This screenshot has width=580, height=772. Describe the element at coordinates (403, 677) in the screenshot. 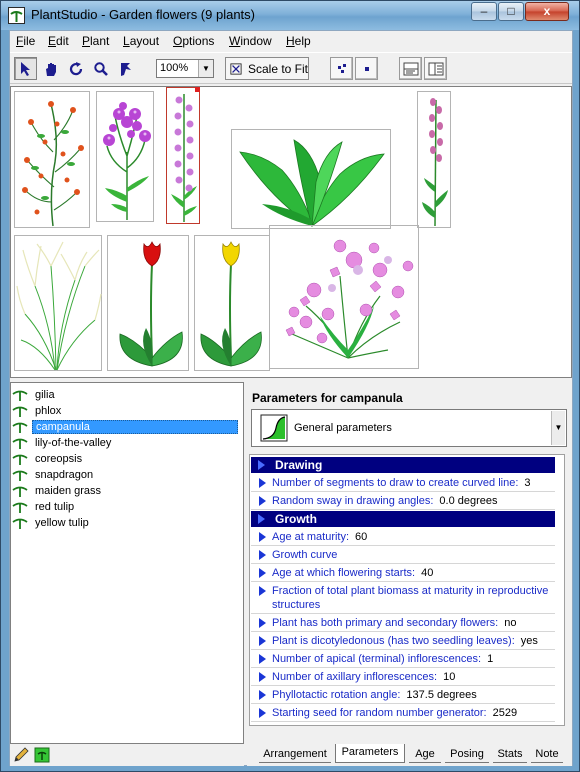

I see `param-row: Number of axillary inflorescences: 10` at that location.